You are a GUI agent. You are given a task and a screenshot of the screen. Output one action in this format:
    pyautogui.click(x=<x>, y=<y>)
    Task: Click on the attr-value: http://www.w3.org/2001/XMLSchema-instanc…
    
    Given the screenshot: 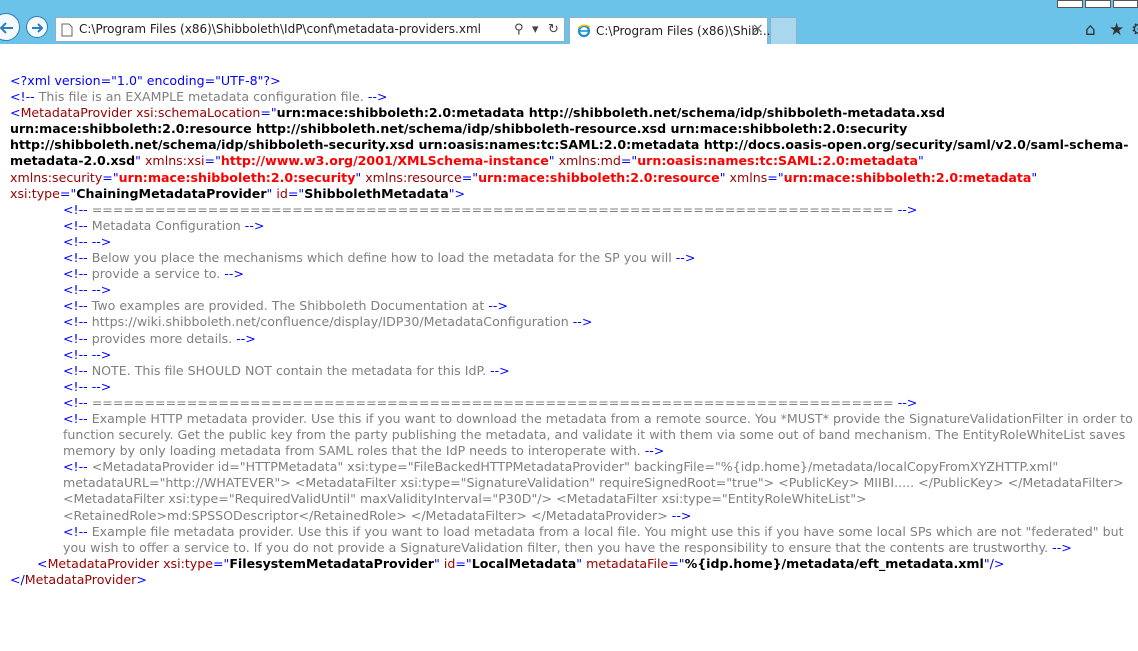 What is the action you would take?
    pyautogui.click(x=384, y=161)
    